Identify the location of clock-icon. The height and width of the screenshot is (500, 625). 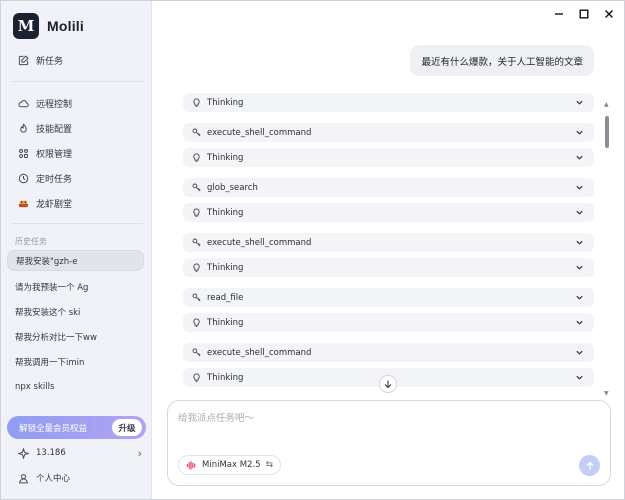
(23, 178).